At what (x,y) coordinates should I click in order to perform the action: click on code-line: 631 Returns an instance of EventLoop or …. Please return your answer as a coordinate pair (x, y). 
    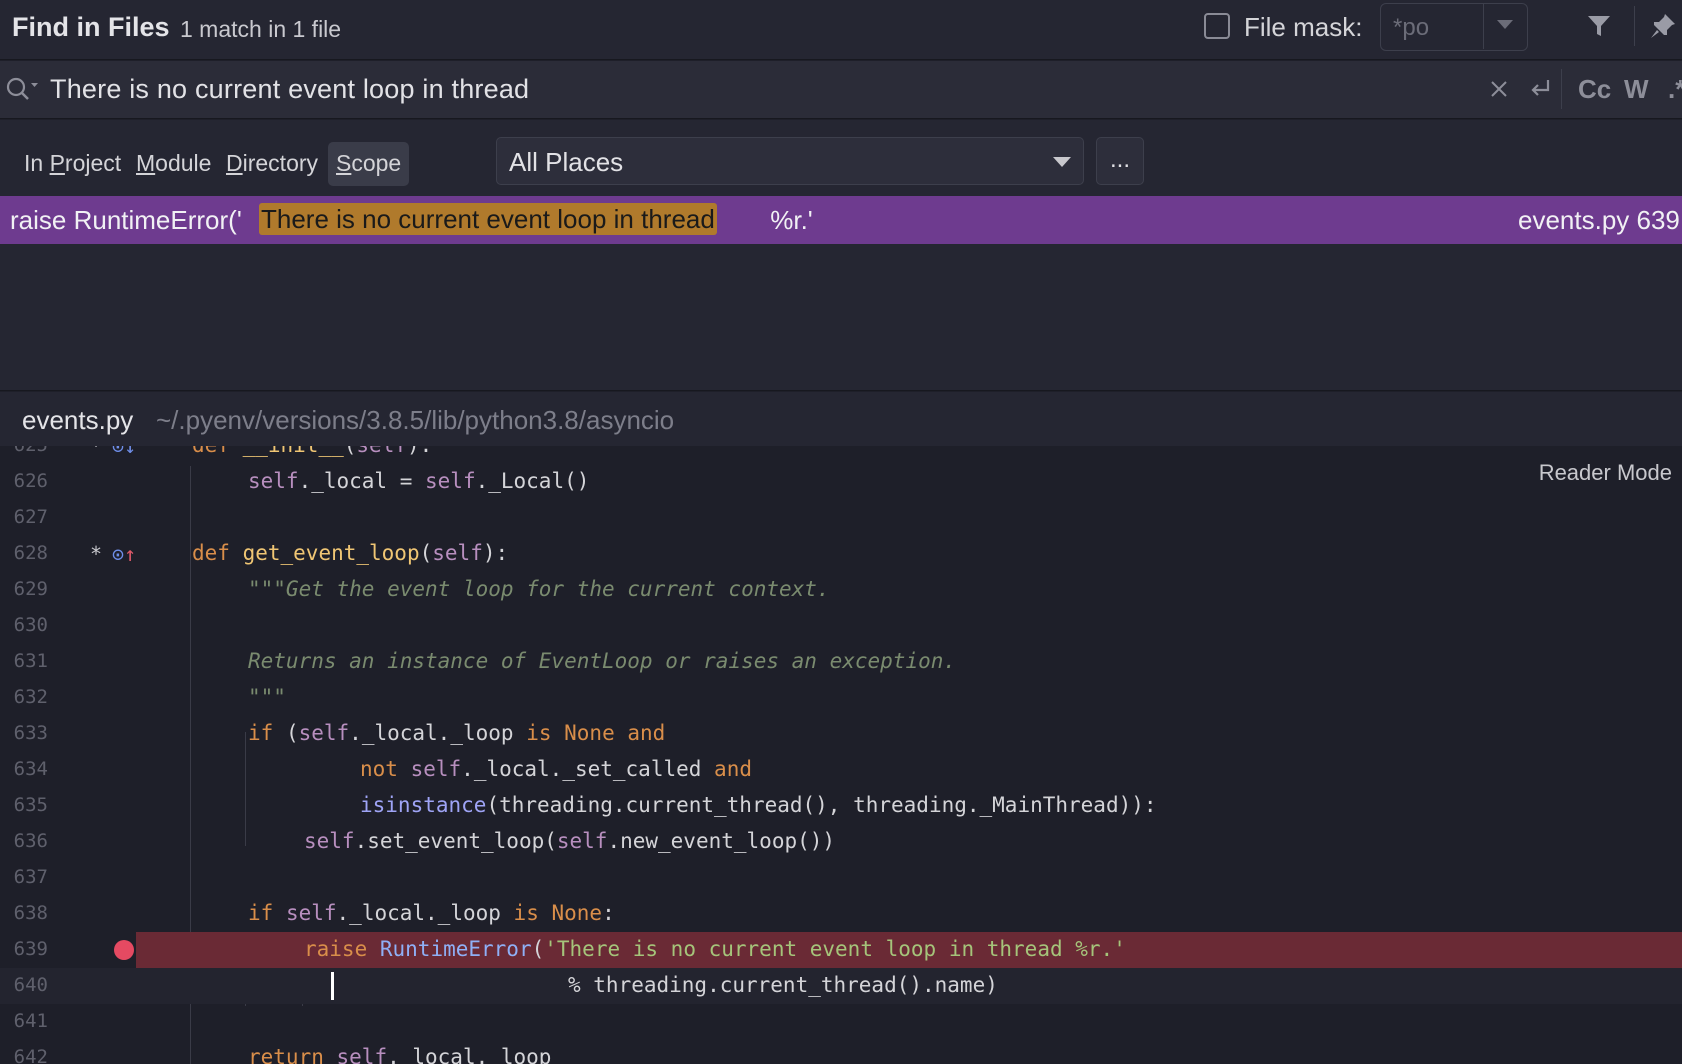
    Looking at the image, I should click on (841, 662).